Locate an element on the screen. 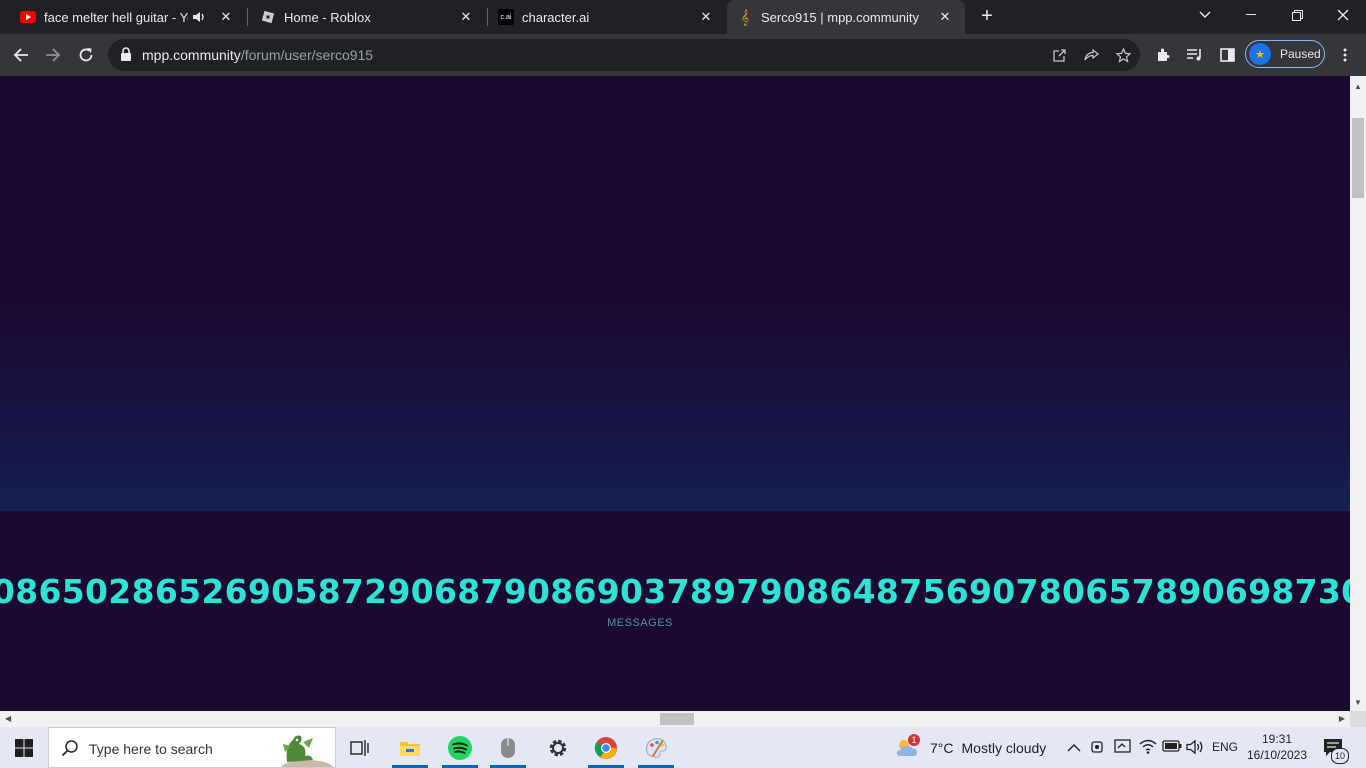  scroll-up-arrow-icon: ▲ is located at coordinates (1358, 86).